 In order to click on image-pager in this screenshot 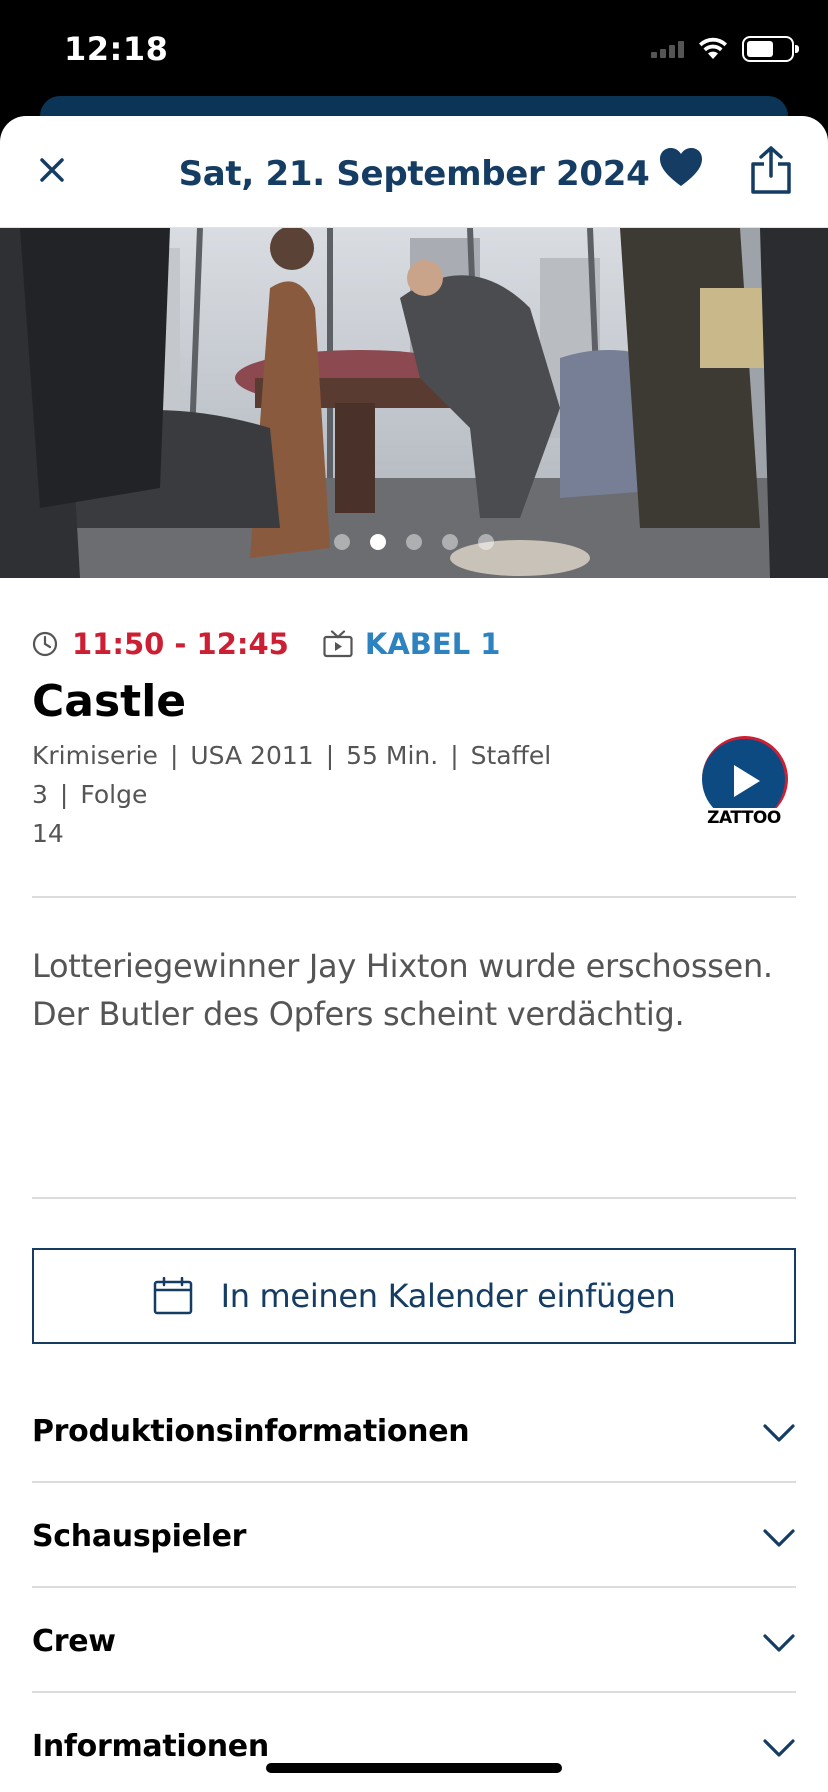, I will do `click(414, 542)`.